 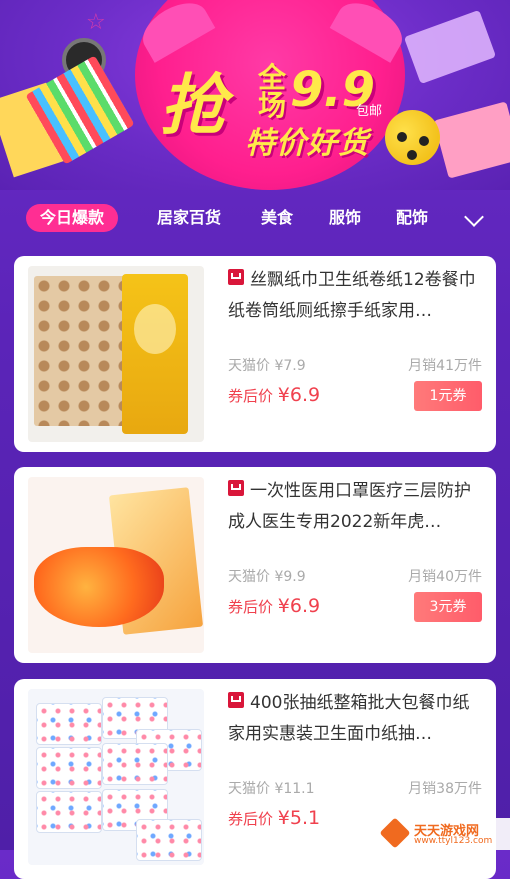 I want to click on site-watermark: 天天游戏网 www.ttyl123.com, so click(x=444, y=833).